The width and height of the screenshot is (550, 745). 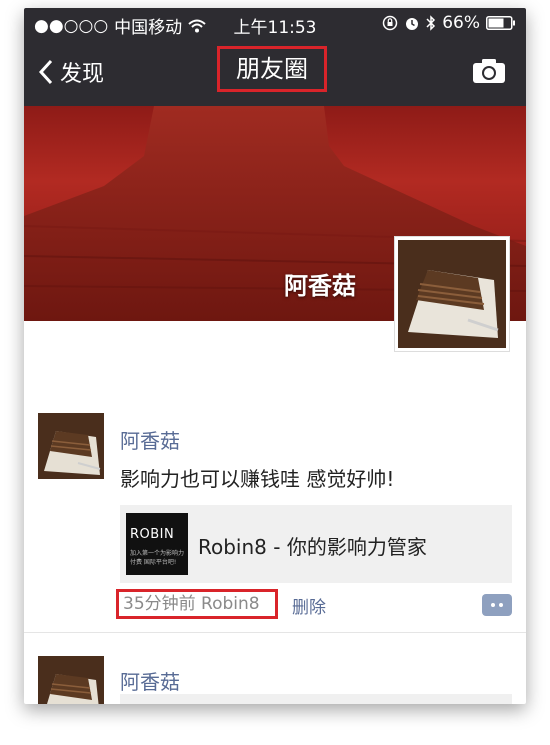 I want to click on camera-icon, so click(x=489, y=71).